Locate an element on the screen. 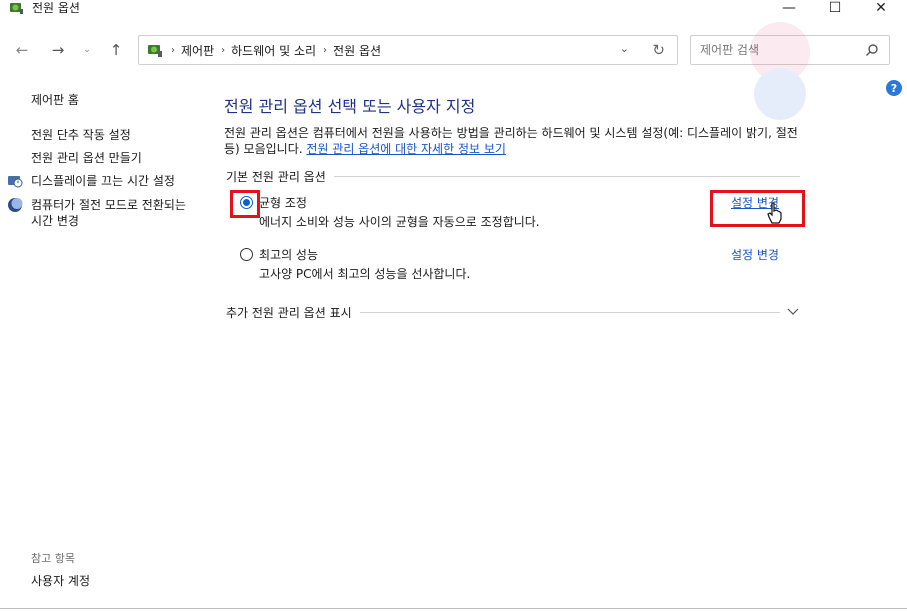 The height and width of the screenshot is (611, 907). address-bar: › 제어판 › 하드웨어 및 소리 › 전원 옵션 ⌄ ↻ is located at coordinates (408, 50).